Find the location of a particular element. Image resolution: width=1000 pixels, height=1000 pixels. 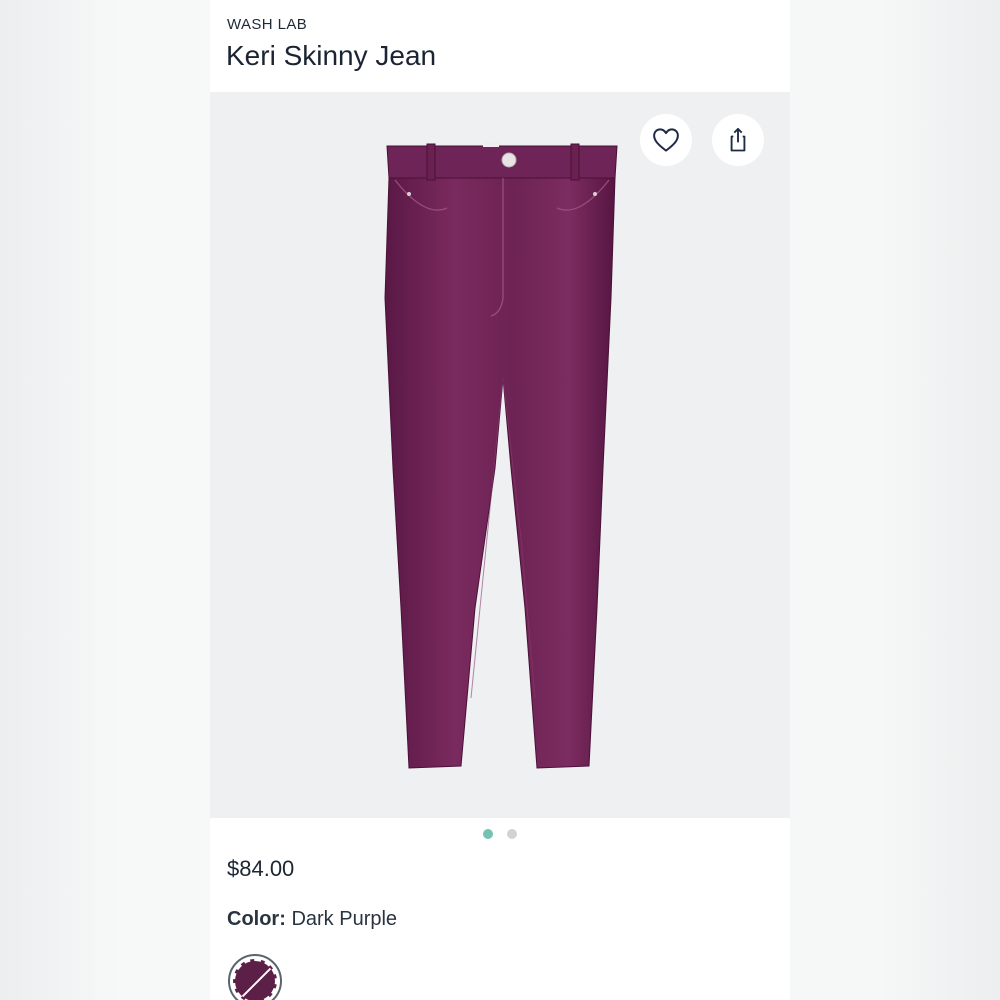

unavailable-slash-icon is located at coordinates (255, 981).